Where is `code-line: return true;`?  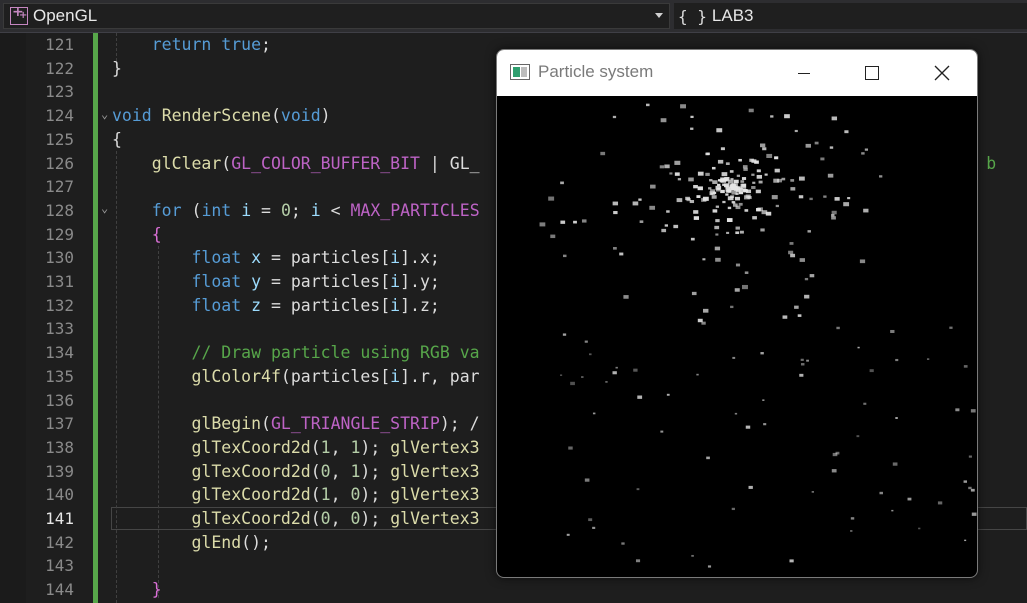
code-line: return true; is located at coordinates (191, 45).